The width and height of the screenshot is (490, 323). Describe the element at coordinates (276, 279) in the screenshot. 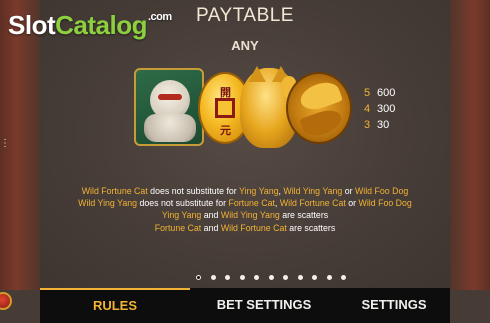

I see `pagination-dots` at that location.